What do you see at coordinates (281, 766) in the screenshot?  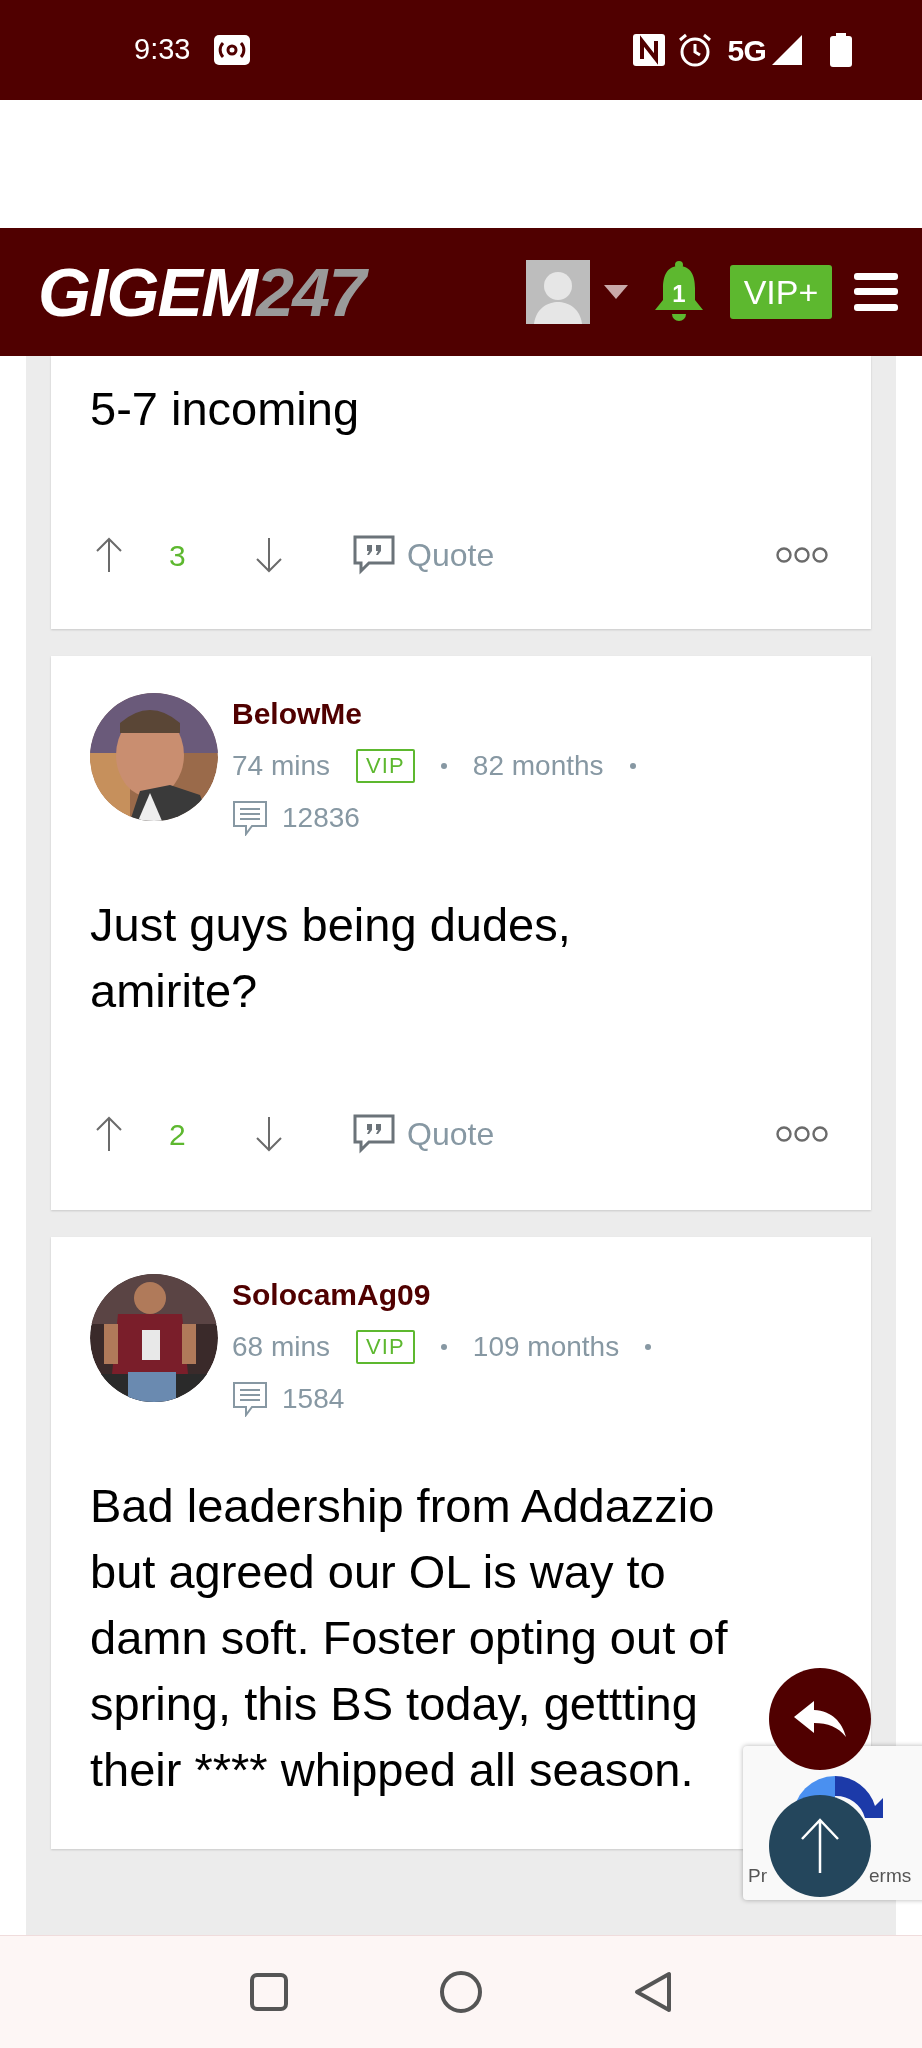 I see `post-time: 74 mins` at bounding box center [281, 766].